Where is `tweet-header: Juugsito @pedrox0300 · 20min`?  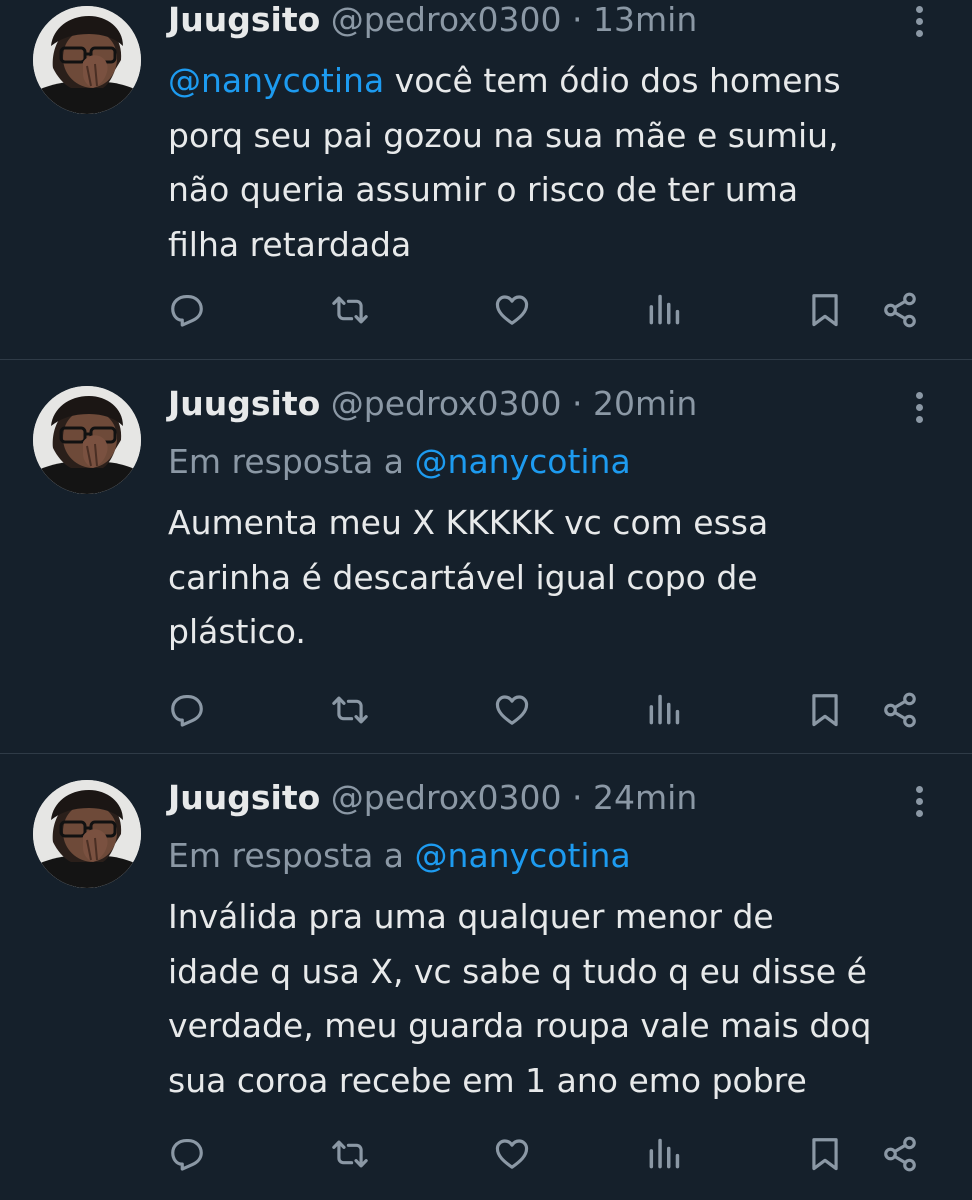 tweet-header: Juugsito @pedrox0300 · 20min is located at coordinates (432, 404).